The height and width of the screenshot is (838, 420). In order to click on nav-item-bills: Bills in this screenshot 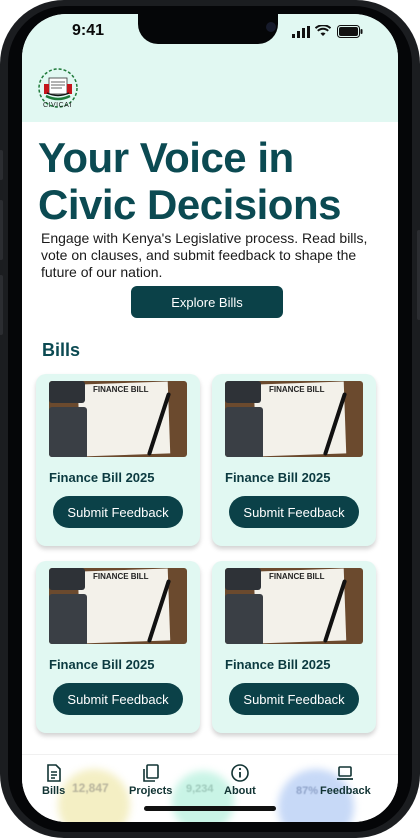, I will do `click(53, 780)`.